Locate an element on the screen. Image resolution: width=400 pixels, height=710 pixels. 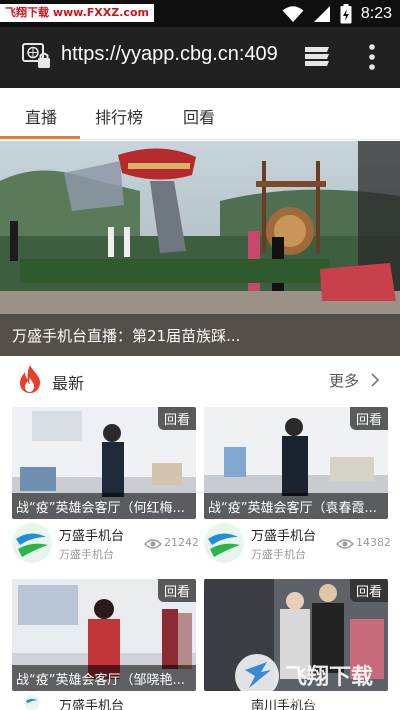
active-tab-indicator is located at coordinates (40, 137).